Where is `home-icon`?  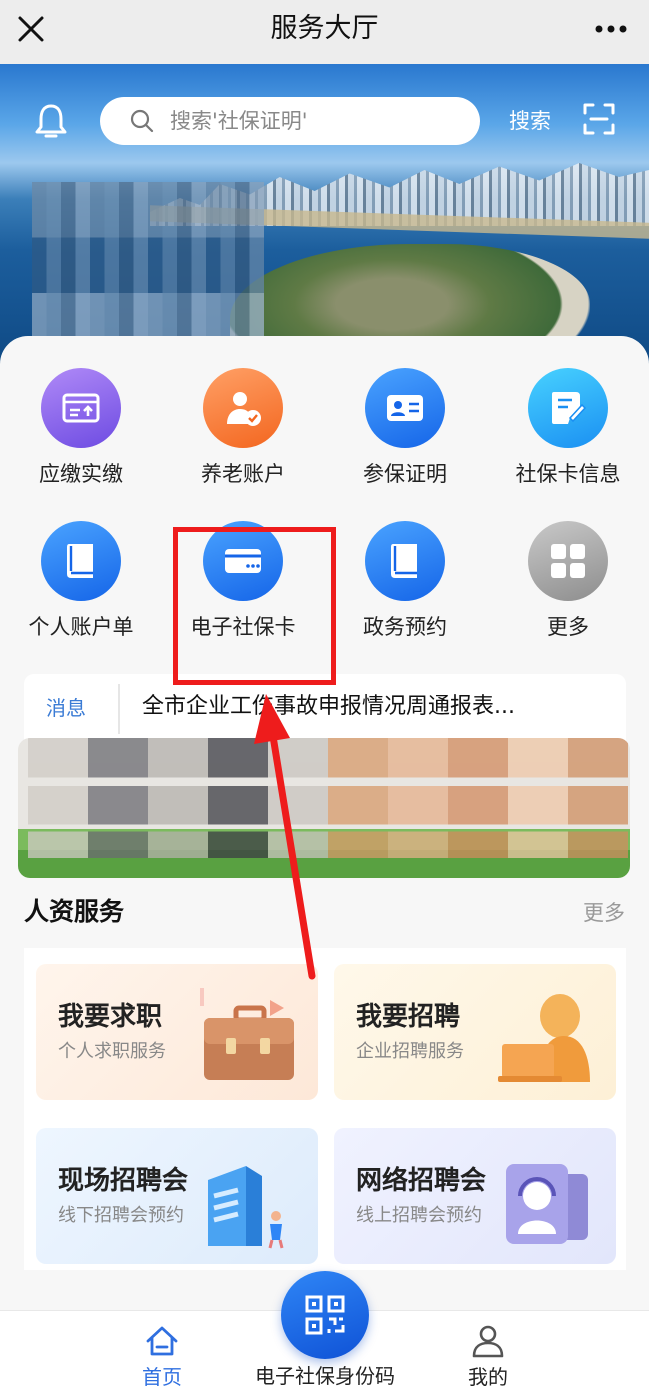 home-icon is located at coordinates (162, 1341).